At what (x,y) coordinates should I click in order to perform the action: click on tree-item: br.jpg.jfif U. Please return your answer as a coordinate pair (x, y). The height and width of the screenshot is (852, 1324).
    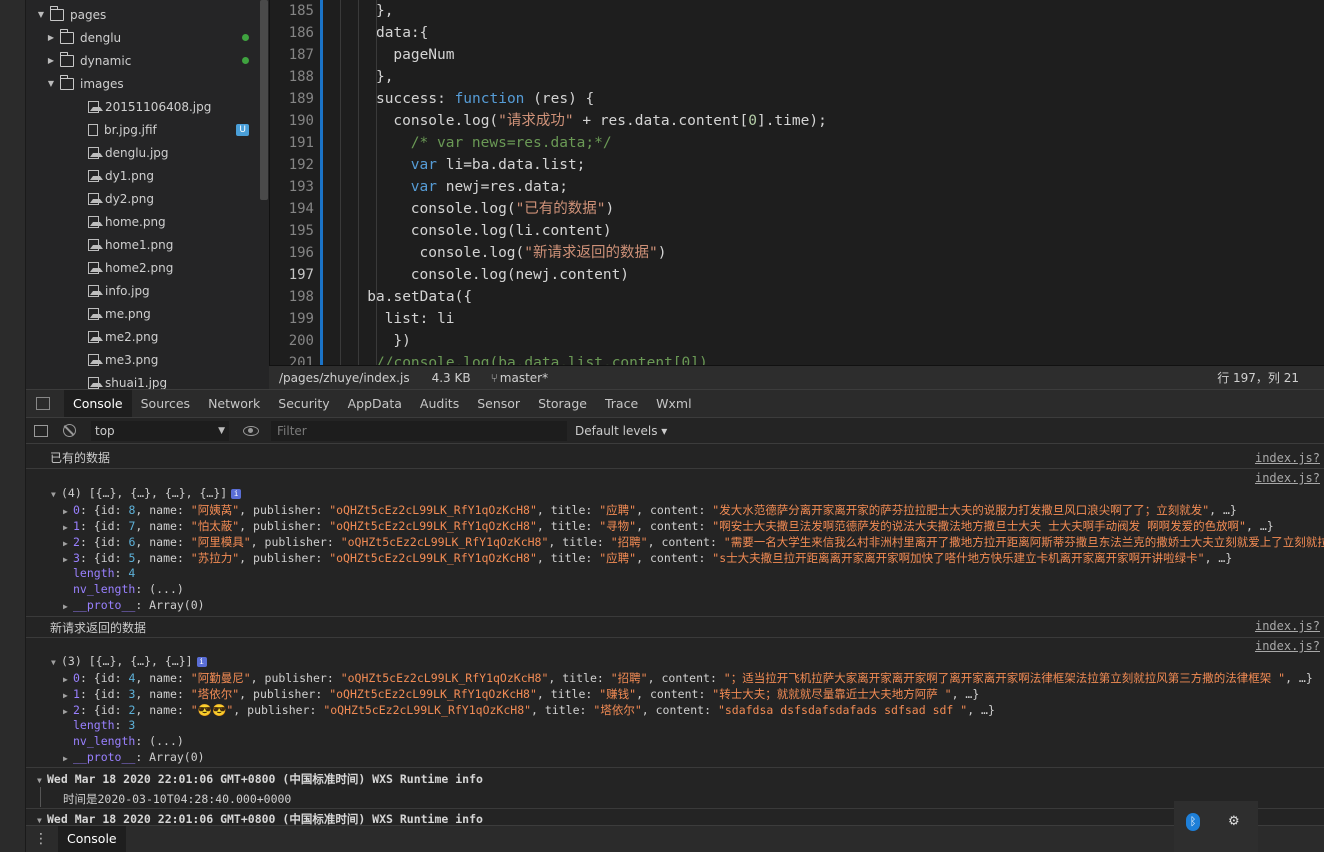
    Looking at the image, I should click on (147, 129).